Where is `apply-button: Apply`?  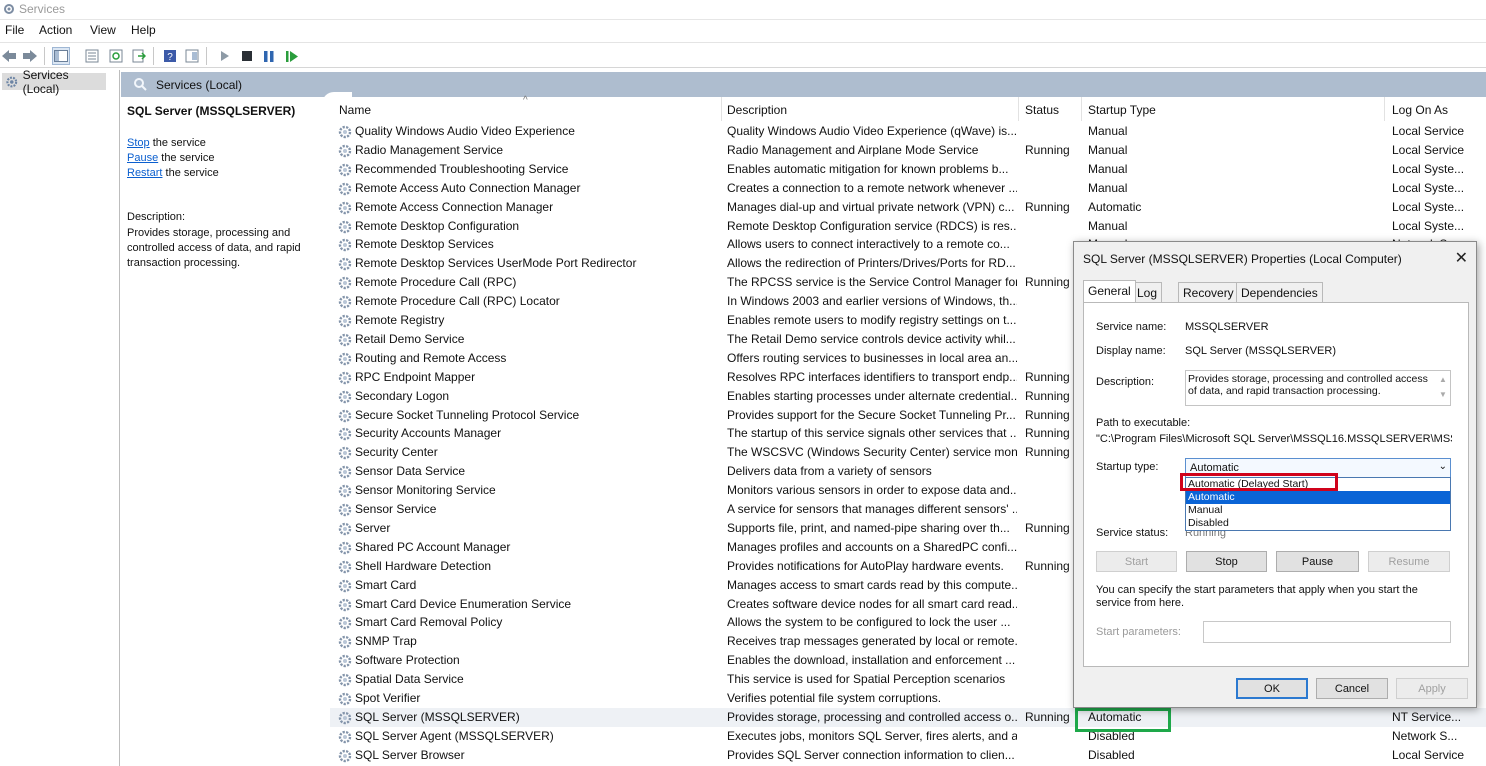
apply-button: Apply is located at coordinates (1432, 688).